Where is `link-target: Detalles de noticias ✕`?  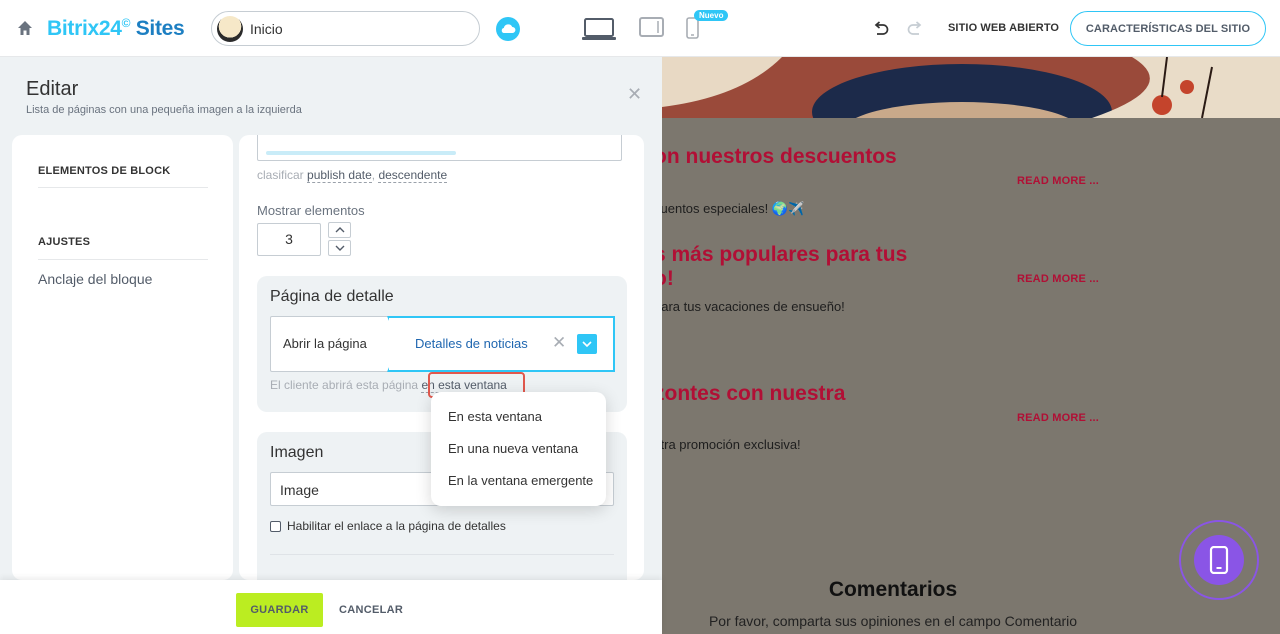
link-target: Detalles de noticias ✕ is located at coordinates (502, 344).